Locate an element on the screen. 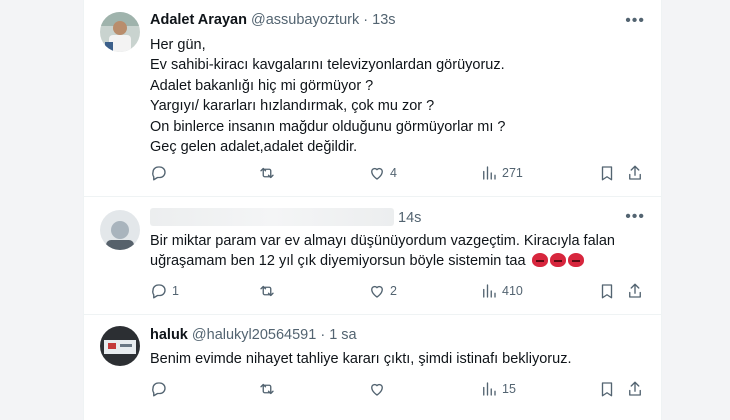 This screenshot has width=730, height=420. like-count: 2 is located at coordinates (393, 291).